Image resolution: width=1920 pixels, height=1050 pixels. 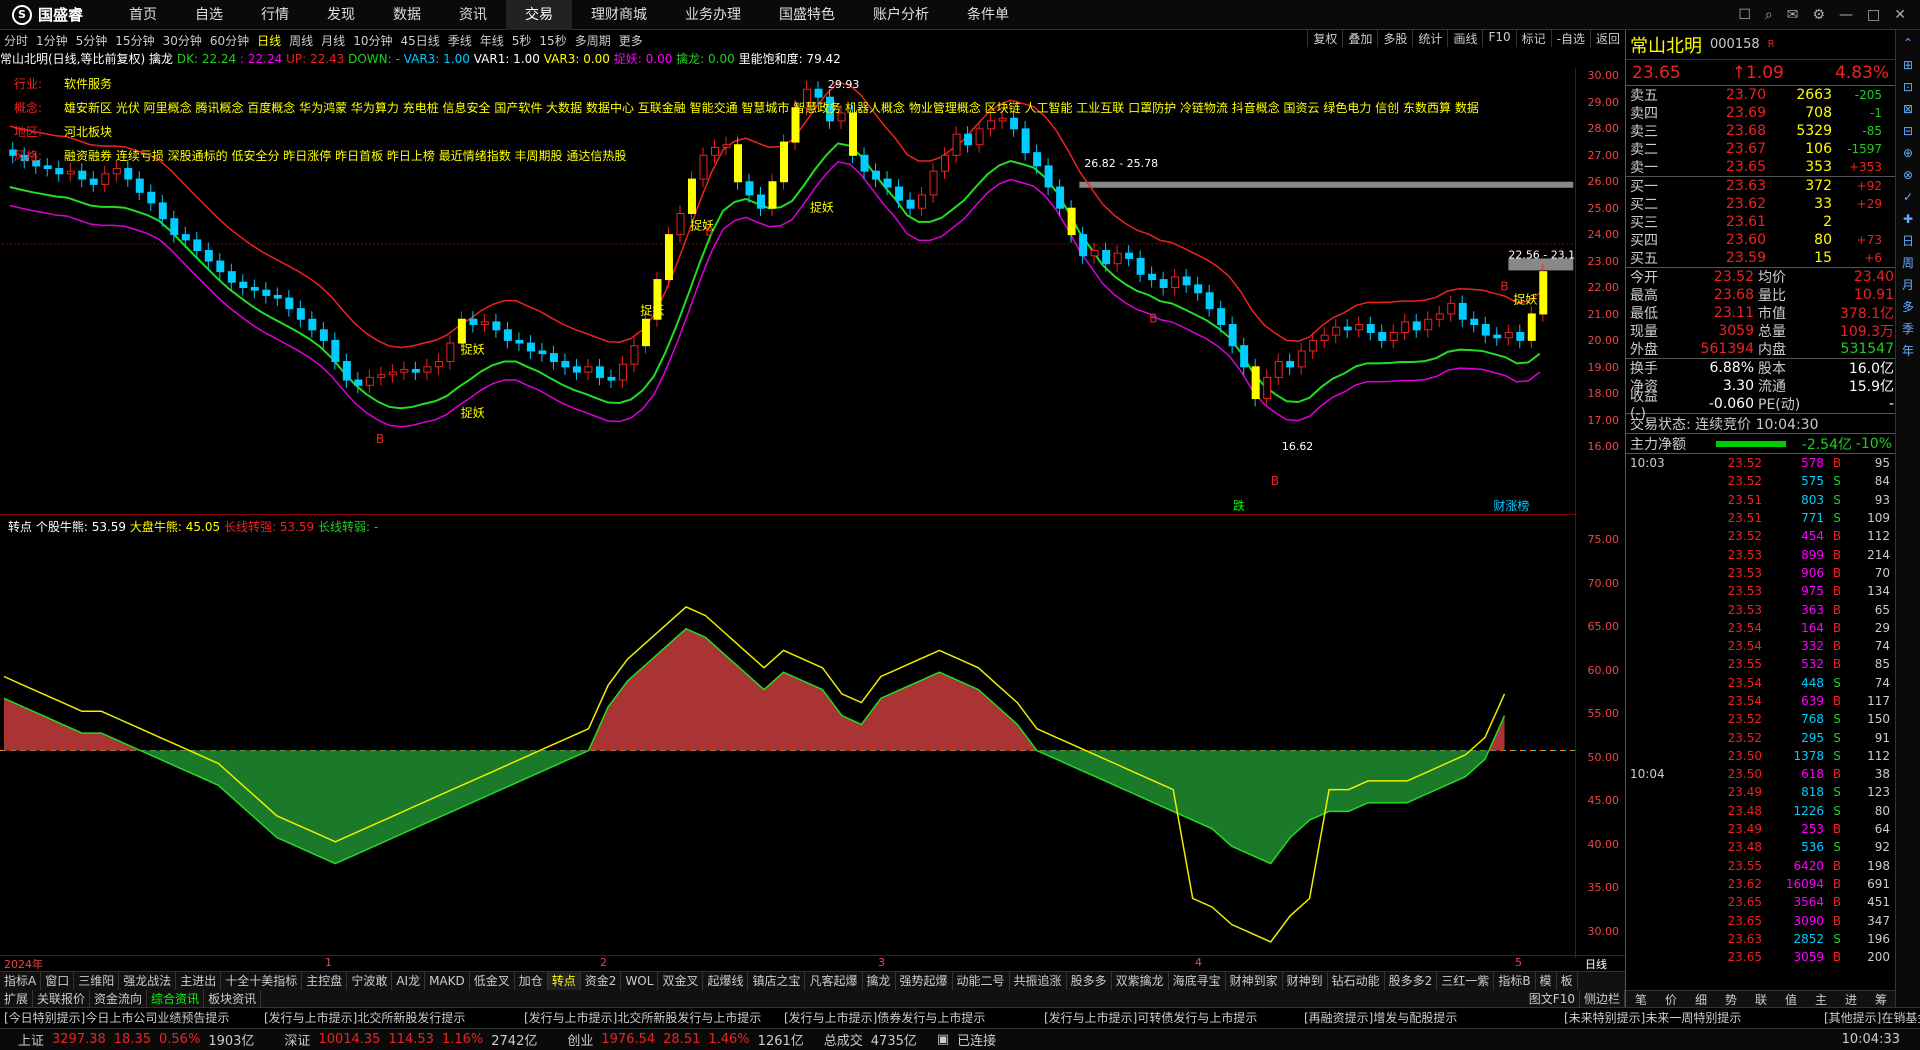 I want to click on indicator-tab: 海底寻宝, so click(x=1197, y=981).